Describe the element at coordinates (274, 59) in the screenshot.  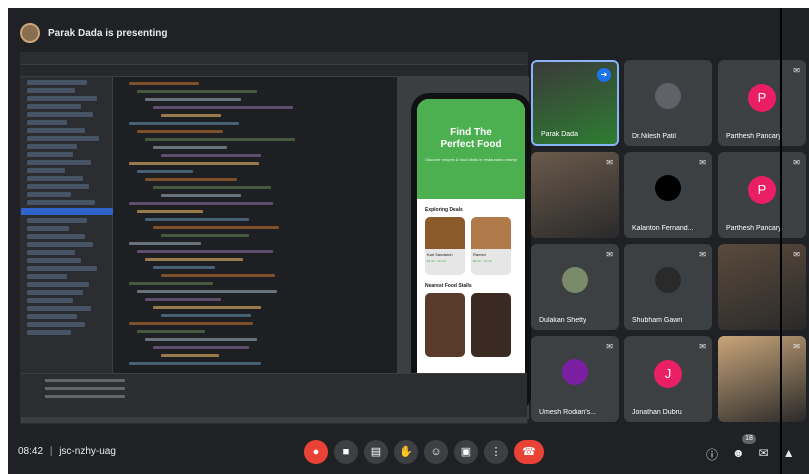
I see `ide-menubar` at that location.